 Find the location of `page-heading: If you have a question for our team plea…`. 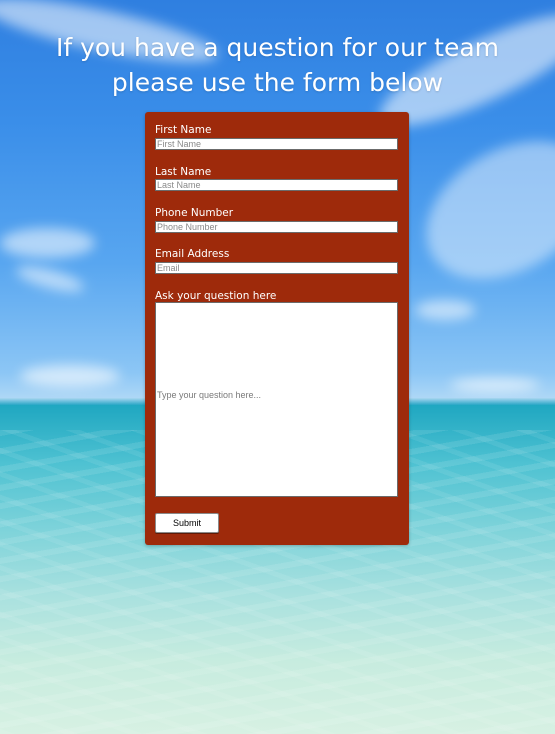

page-heading: If you have a question for our team plea… is located at coordinates (277, 65).